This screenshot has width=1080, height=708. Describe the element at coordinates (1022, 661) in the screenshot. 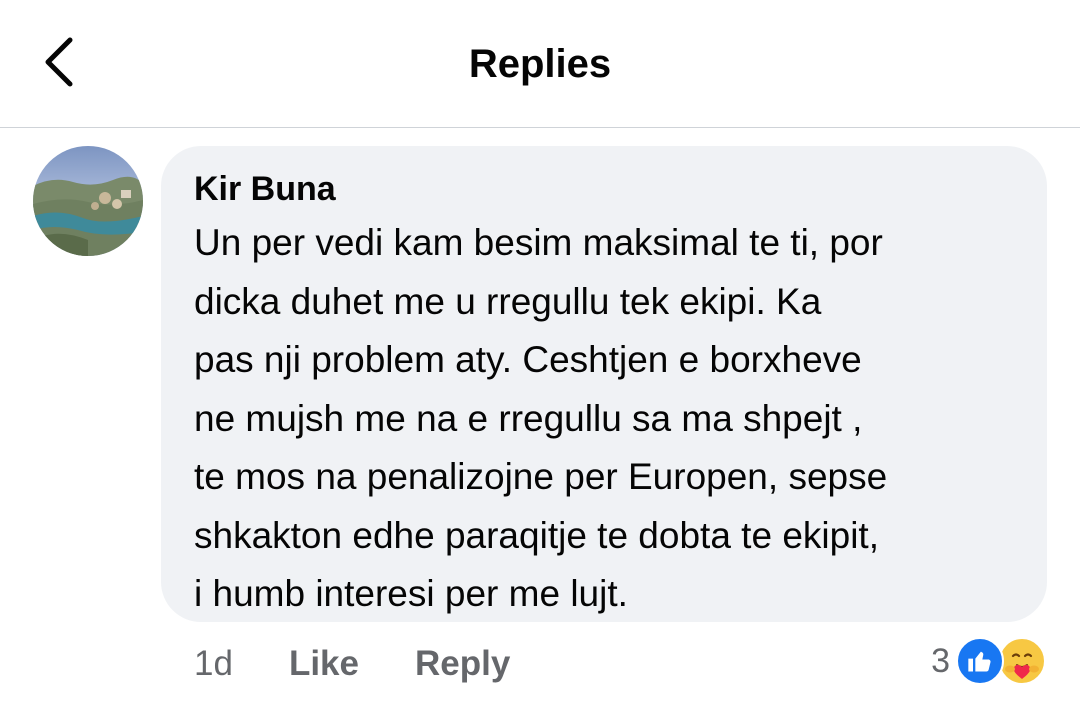

I see `care-reaction-icon` at that location.